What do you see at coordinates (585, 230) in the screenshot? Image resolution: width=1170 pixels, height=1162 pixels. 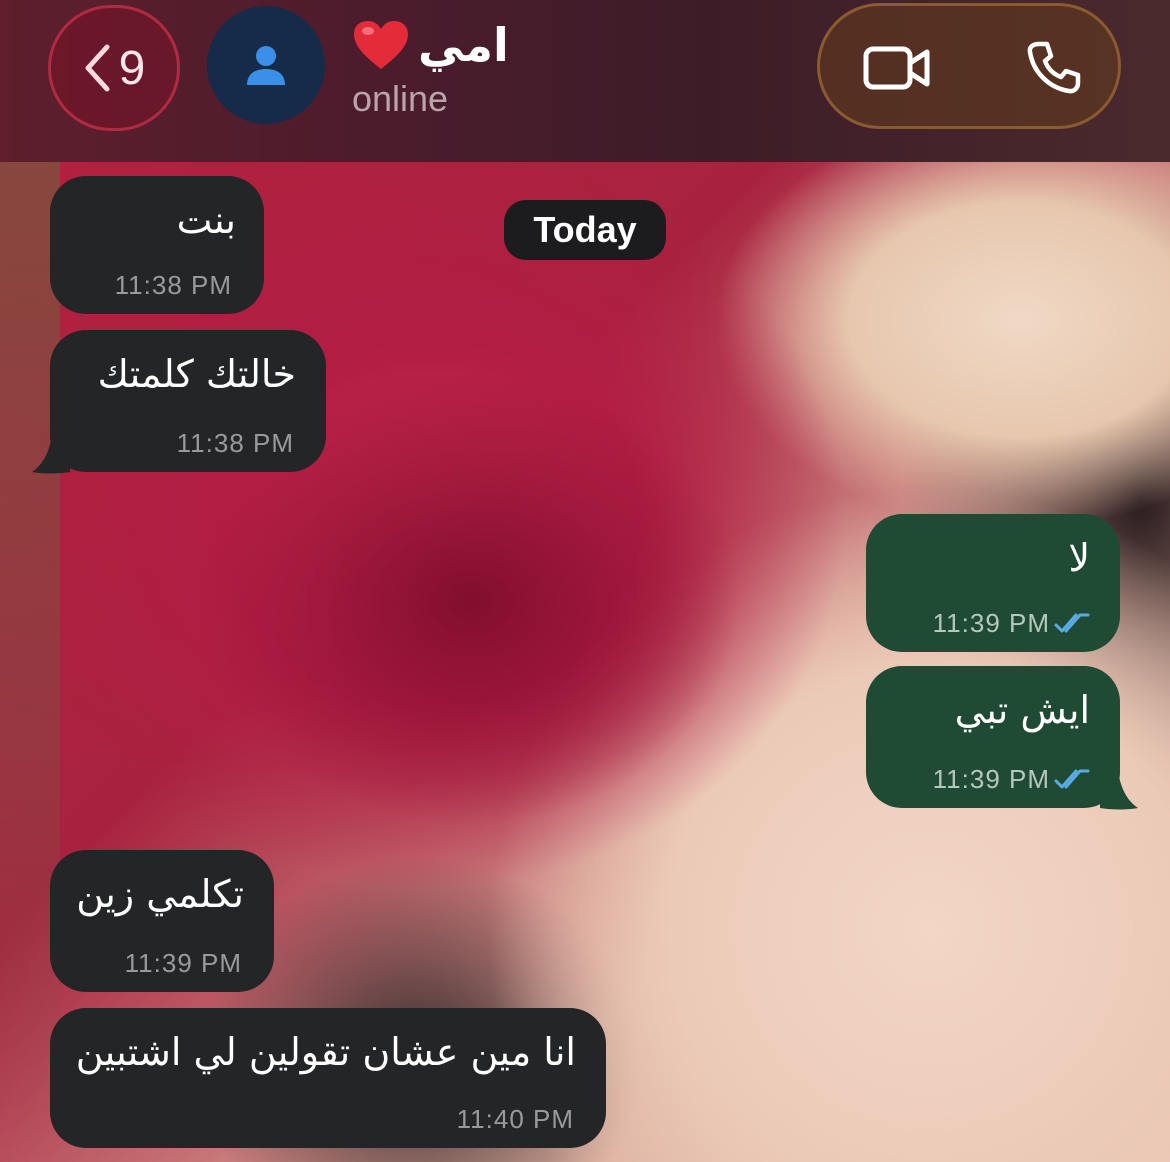 I see `date-separator: Today` at bounding box center [585, 230].